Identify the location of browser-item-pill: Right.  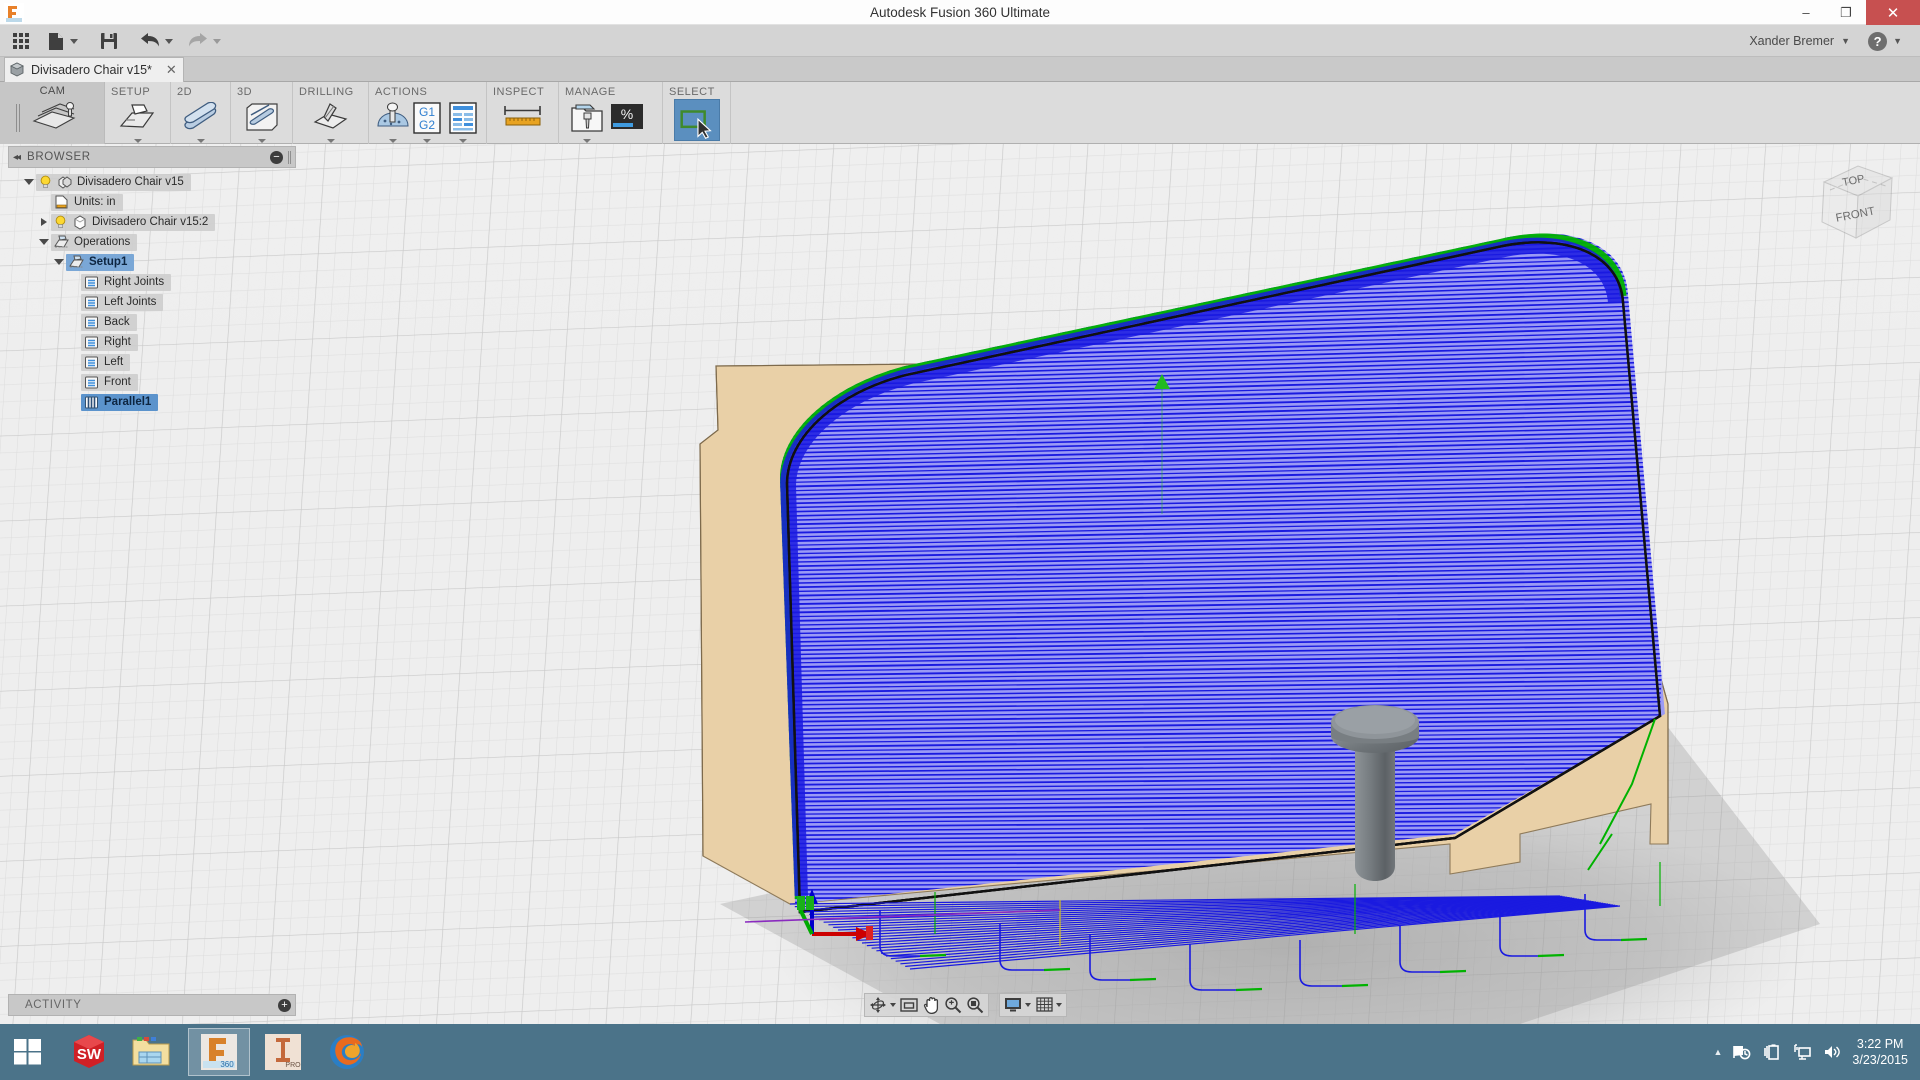
(109, 342).